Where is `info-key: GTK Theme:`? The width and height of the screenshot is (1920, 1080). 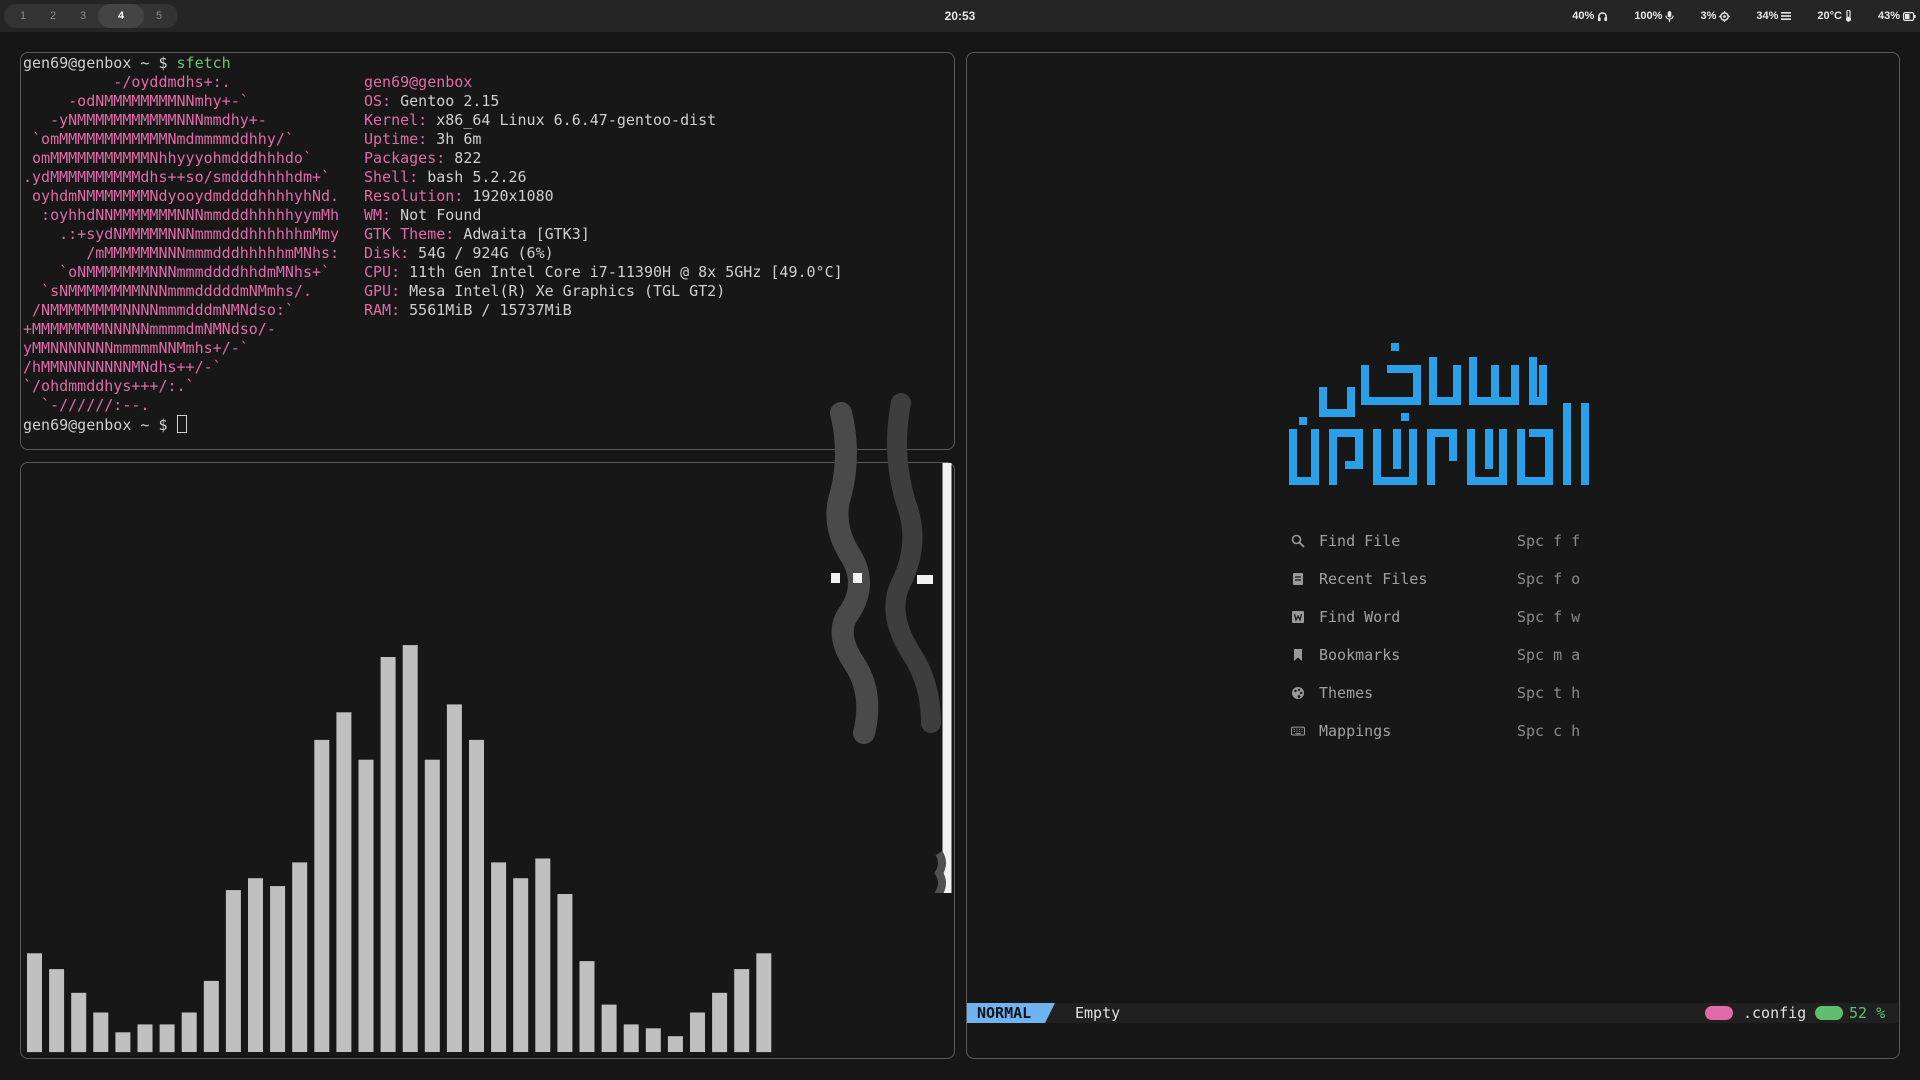 info-key: GTK Theme: is located at coordinates (409, 234).